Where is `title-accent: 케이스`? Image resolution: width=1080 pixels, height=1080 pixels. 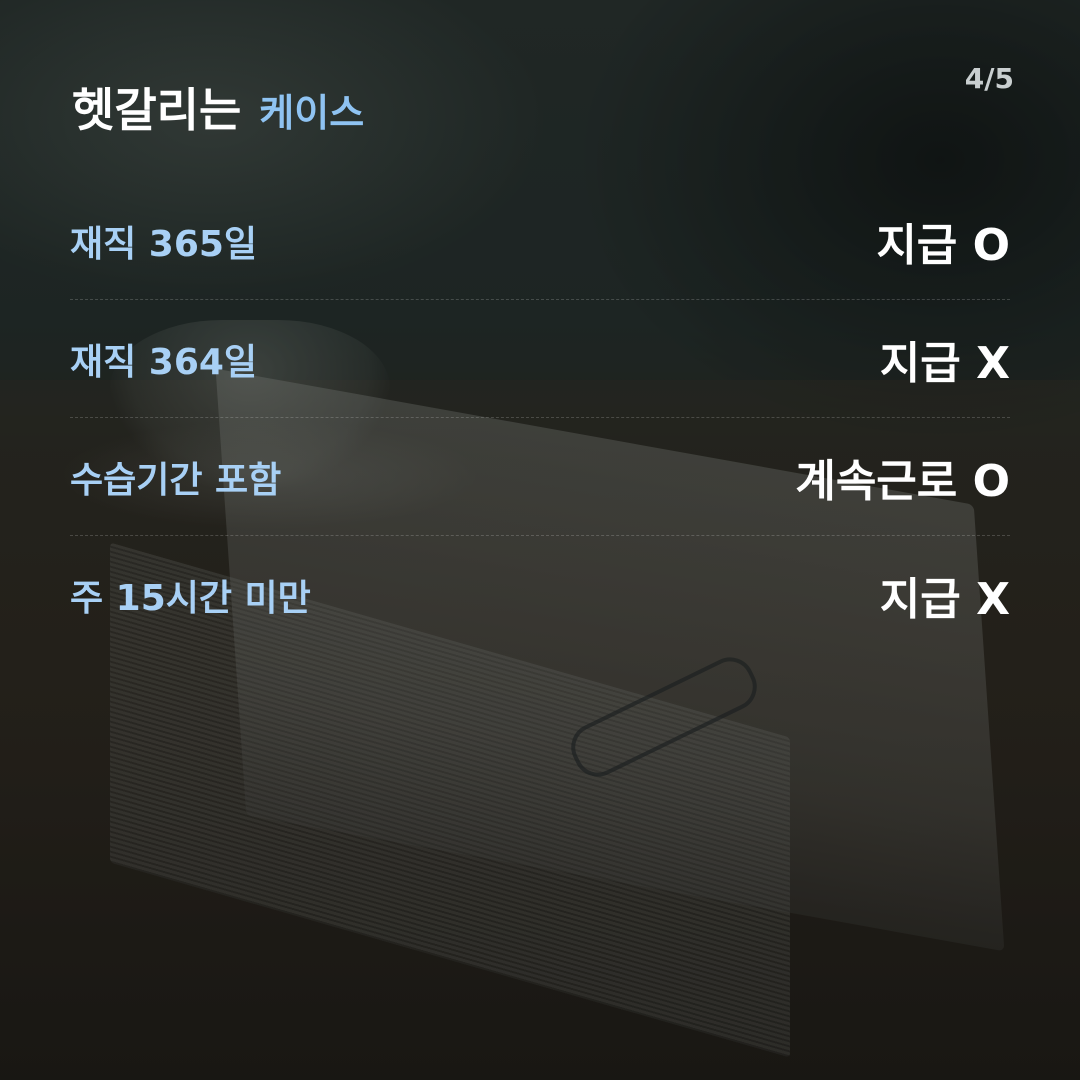 title-accent: 케이스 is located at coordinates (312, 113).